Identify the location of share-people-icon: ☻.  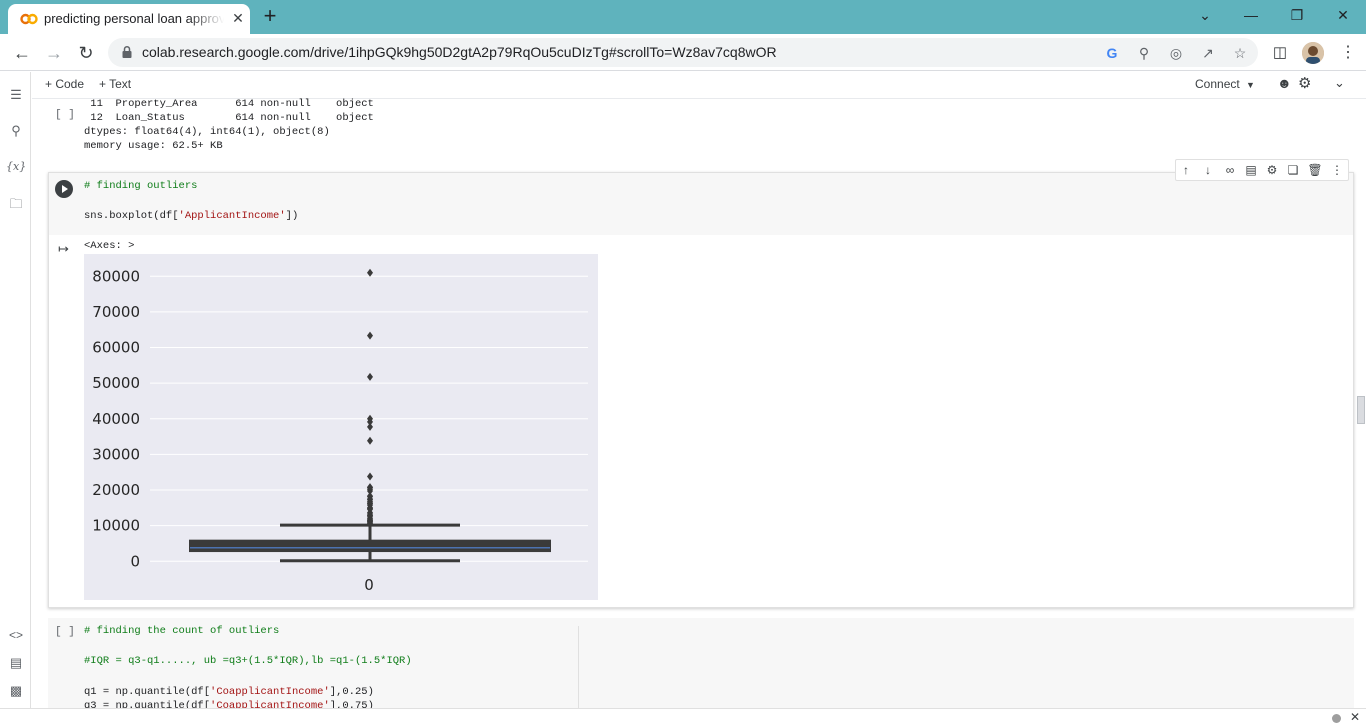
(1284, 83).